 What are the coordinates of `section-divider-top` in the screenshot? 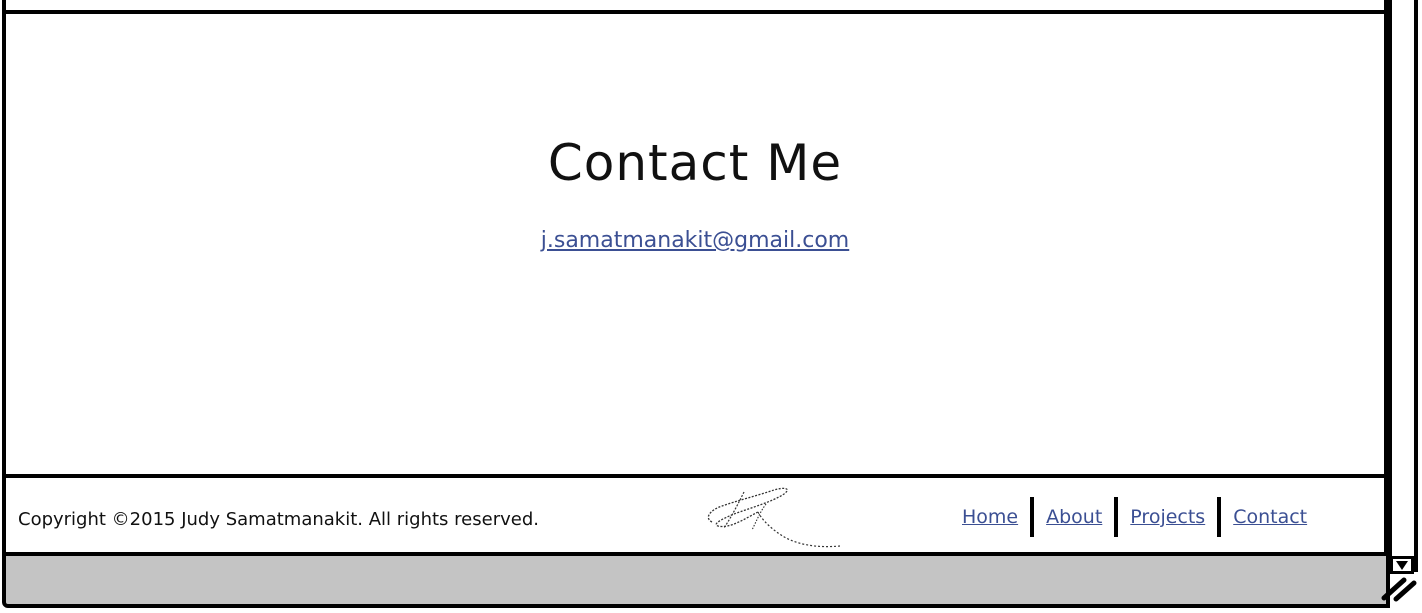 It's located at (696, 12).